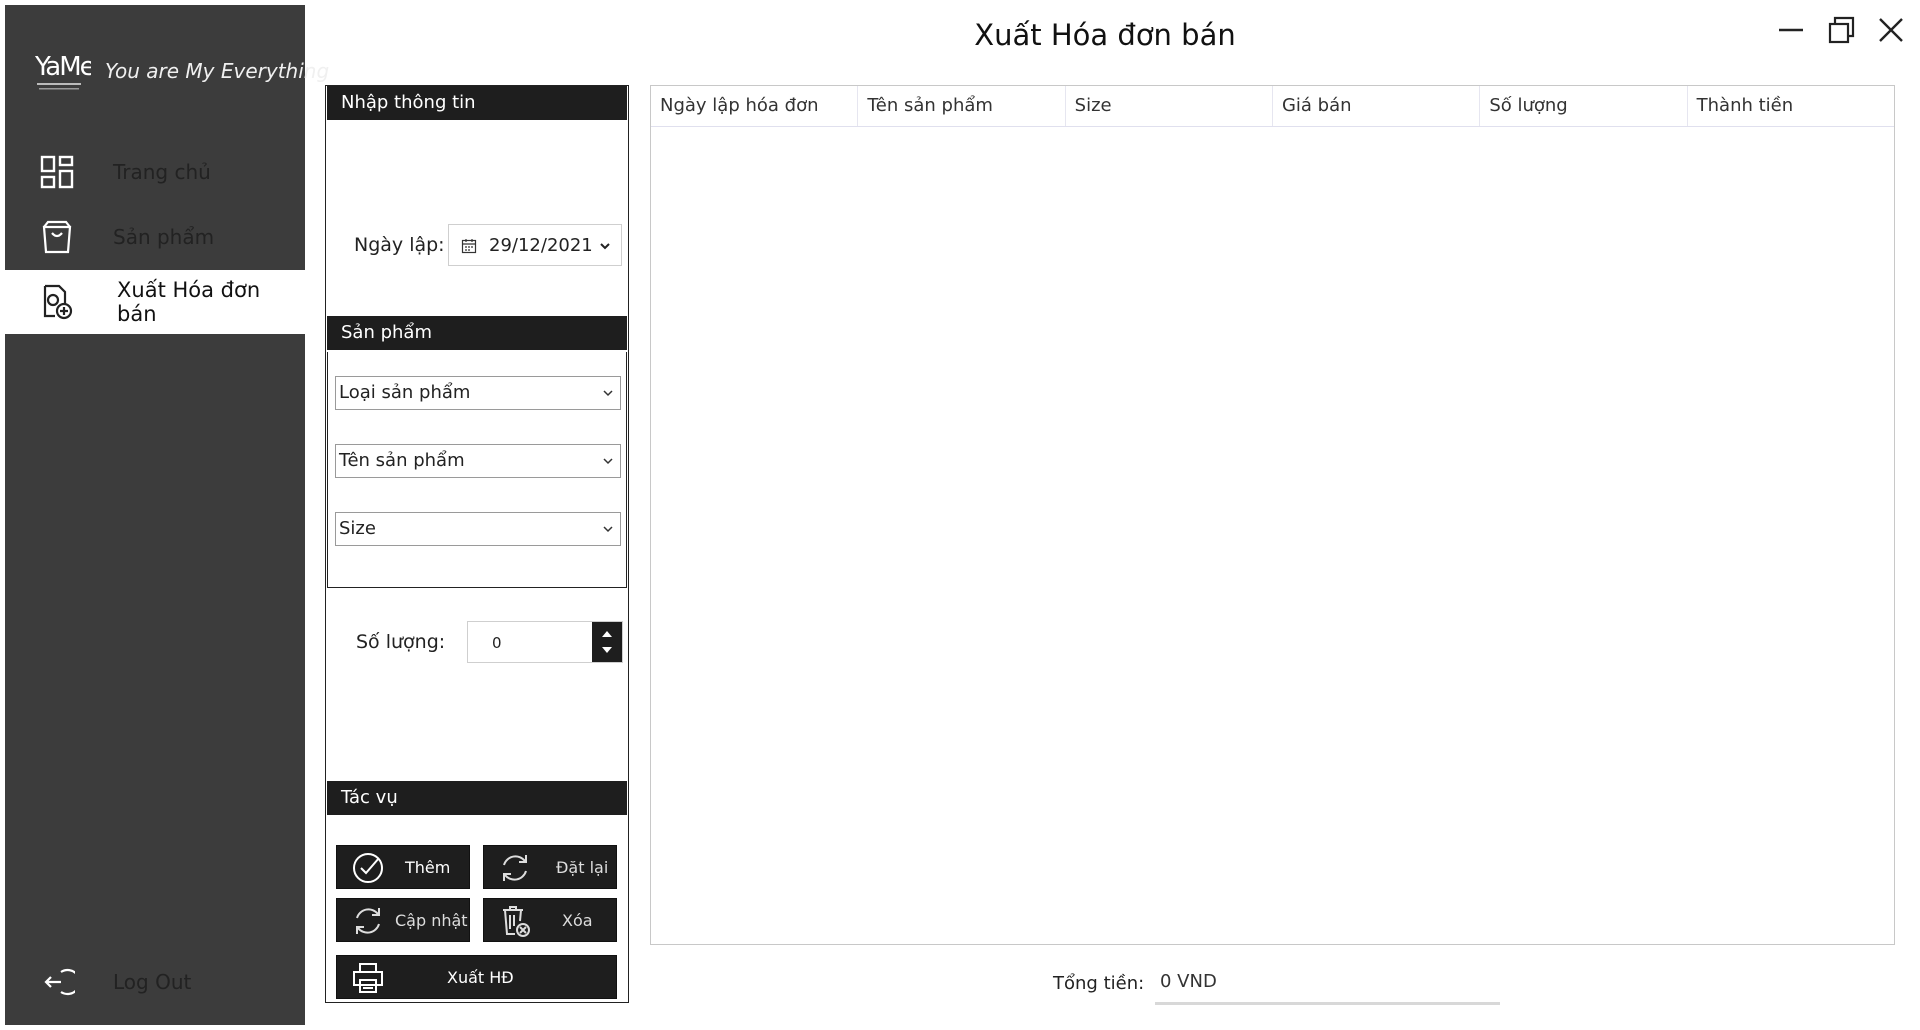  I want to click on quantity-stepper: 0, so click(545, 642).